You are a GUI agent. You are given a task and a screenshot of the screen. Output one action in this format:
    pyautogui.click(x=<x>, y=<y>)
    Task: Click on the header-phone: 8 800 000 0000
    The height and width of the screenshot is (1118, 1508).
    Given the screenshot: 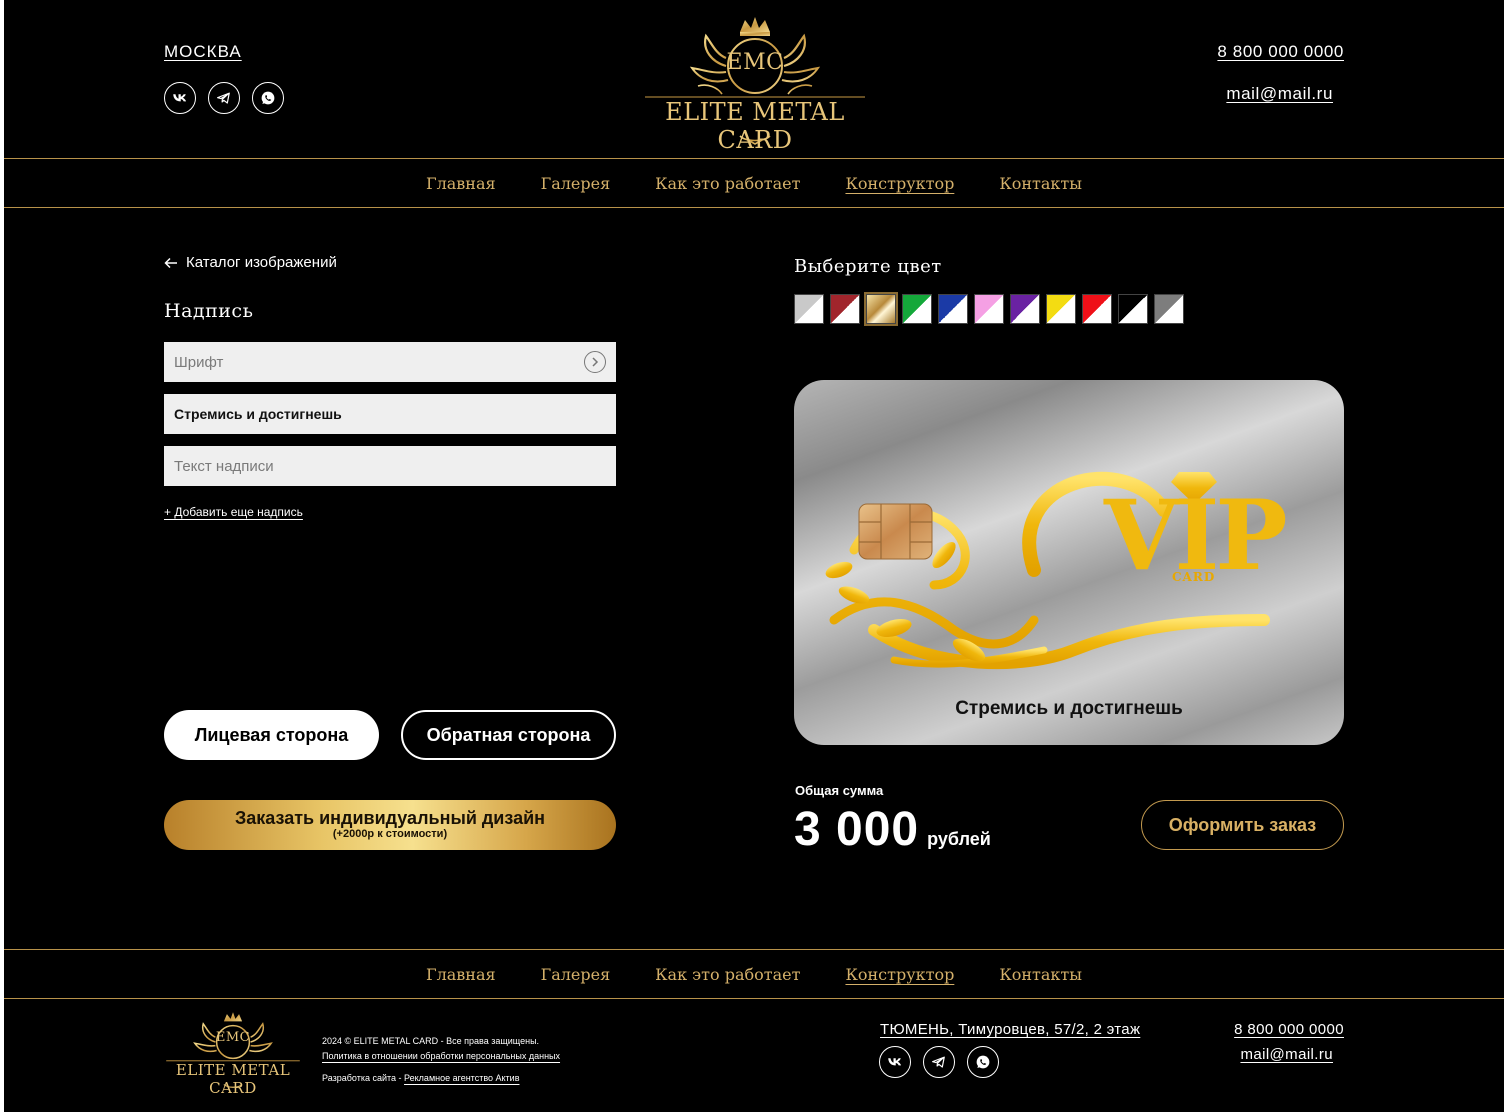 What is the action you would take?
    pyautogui.click(x=1280, y=52)
    